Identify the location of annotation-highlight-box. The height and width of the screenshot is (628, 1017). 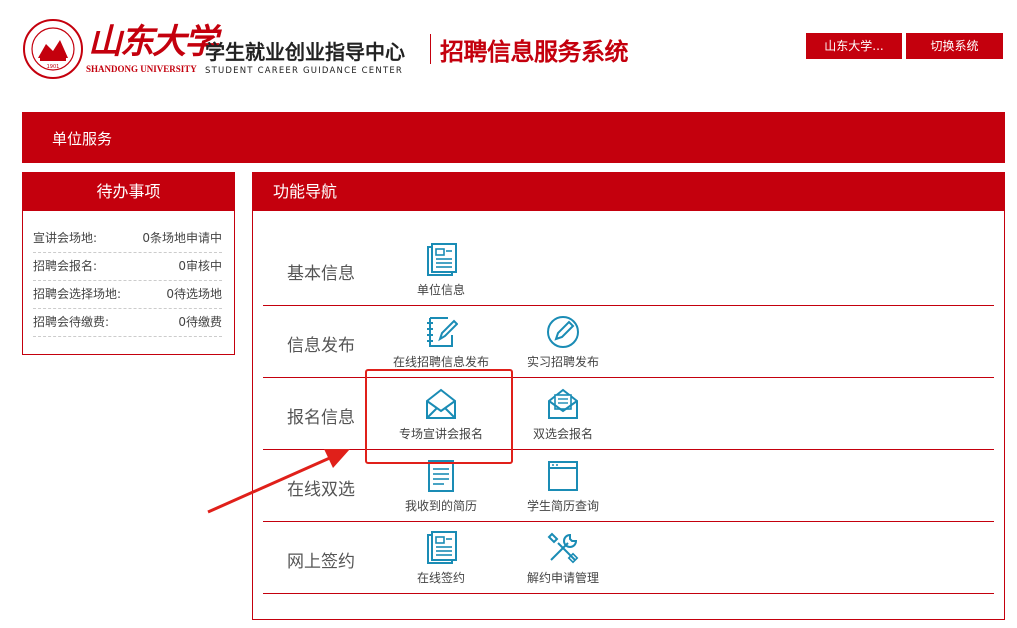
(439, 416).